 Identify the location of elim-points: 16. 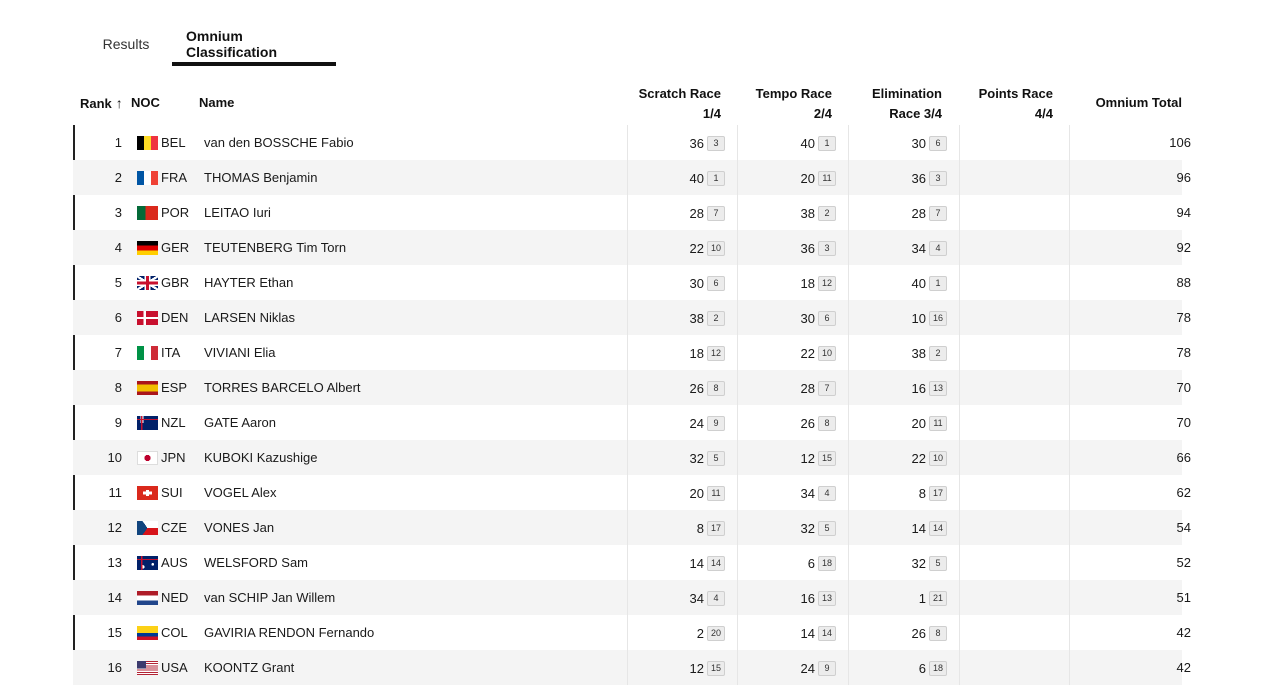
(918, 389).